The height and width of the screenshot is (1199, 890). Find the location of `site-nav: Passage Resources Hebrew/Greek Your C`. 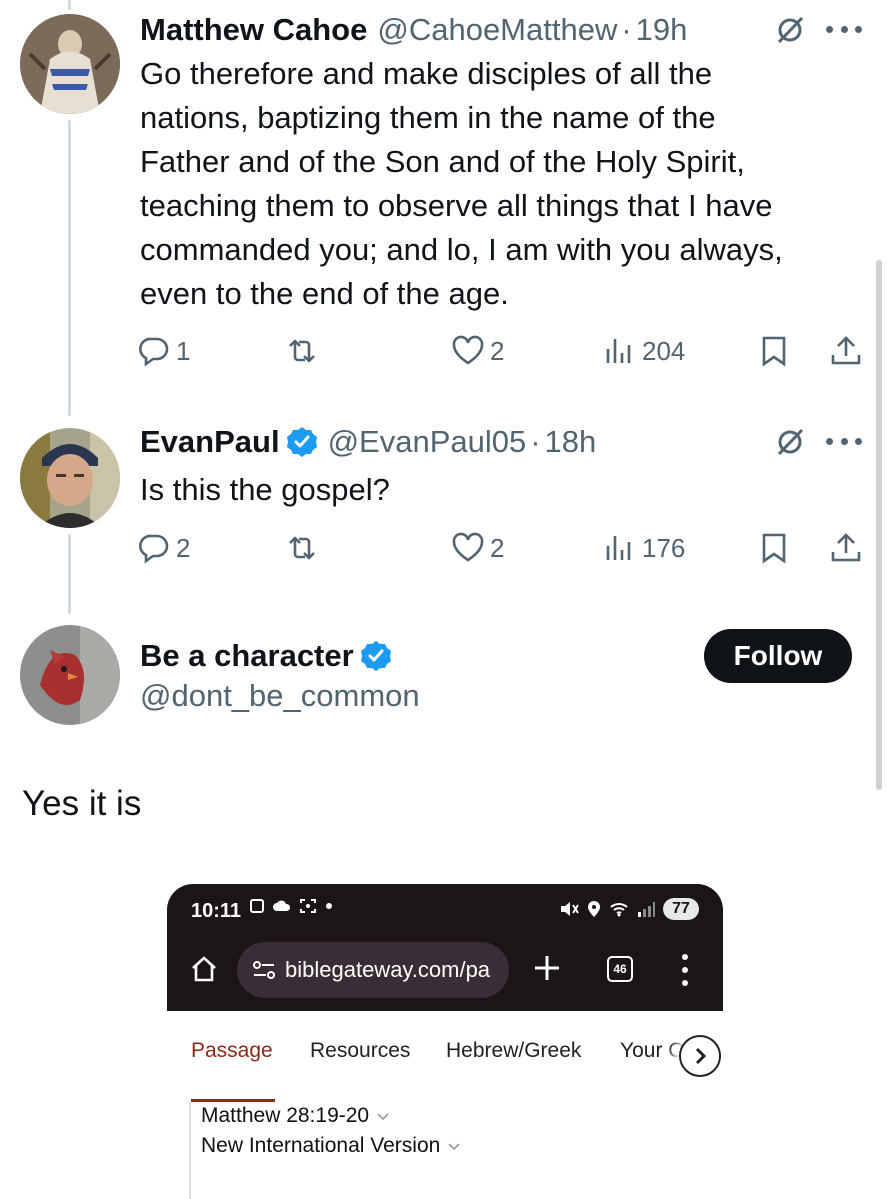

site-nav: Passage Resources Hebrew/Greek Your C is located at coordinates (445, 1056).